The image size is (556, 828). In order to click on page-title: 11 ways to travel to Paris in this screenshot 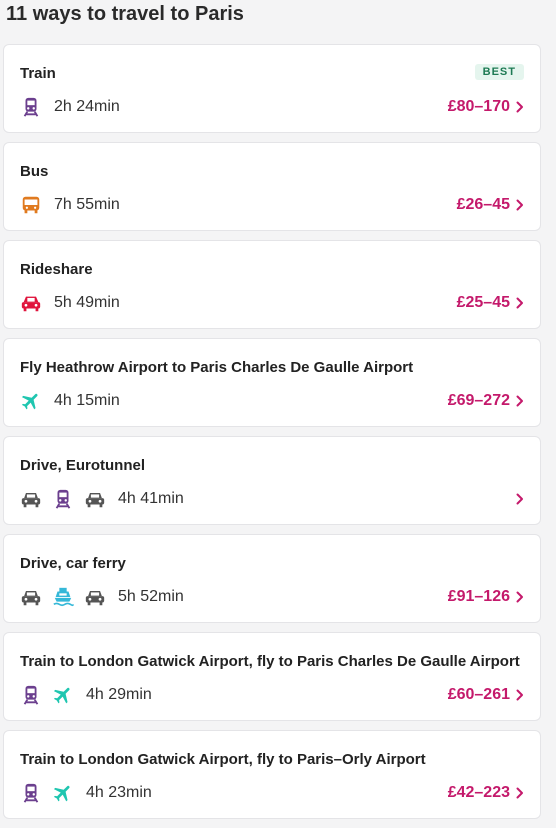, I will do `click(125, 14)`.